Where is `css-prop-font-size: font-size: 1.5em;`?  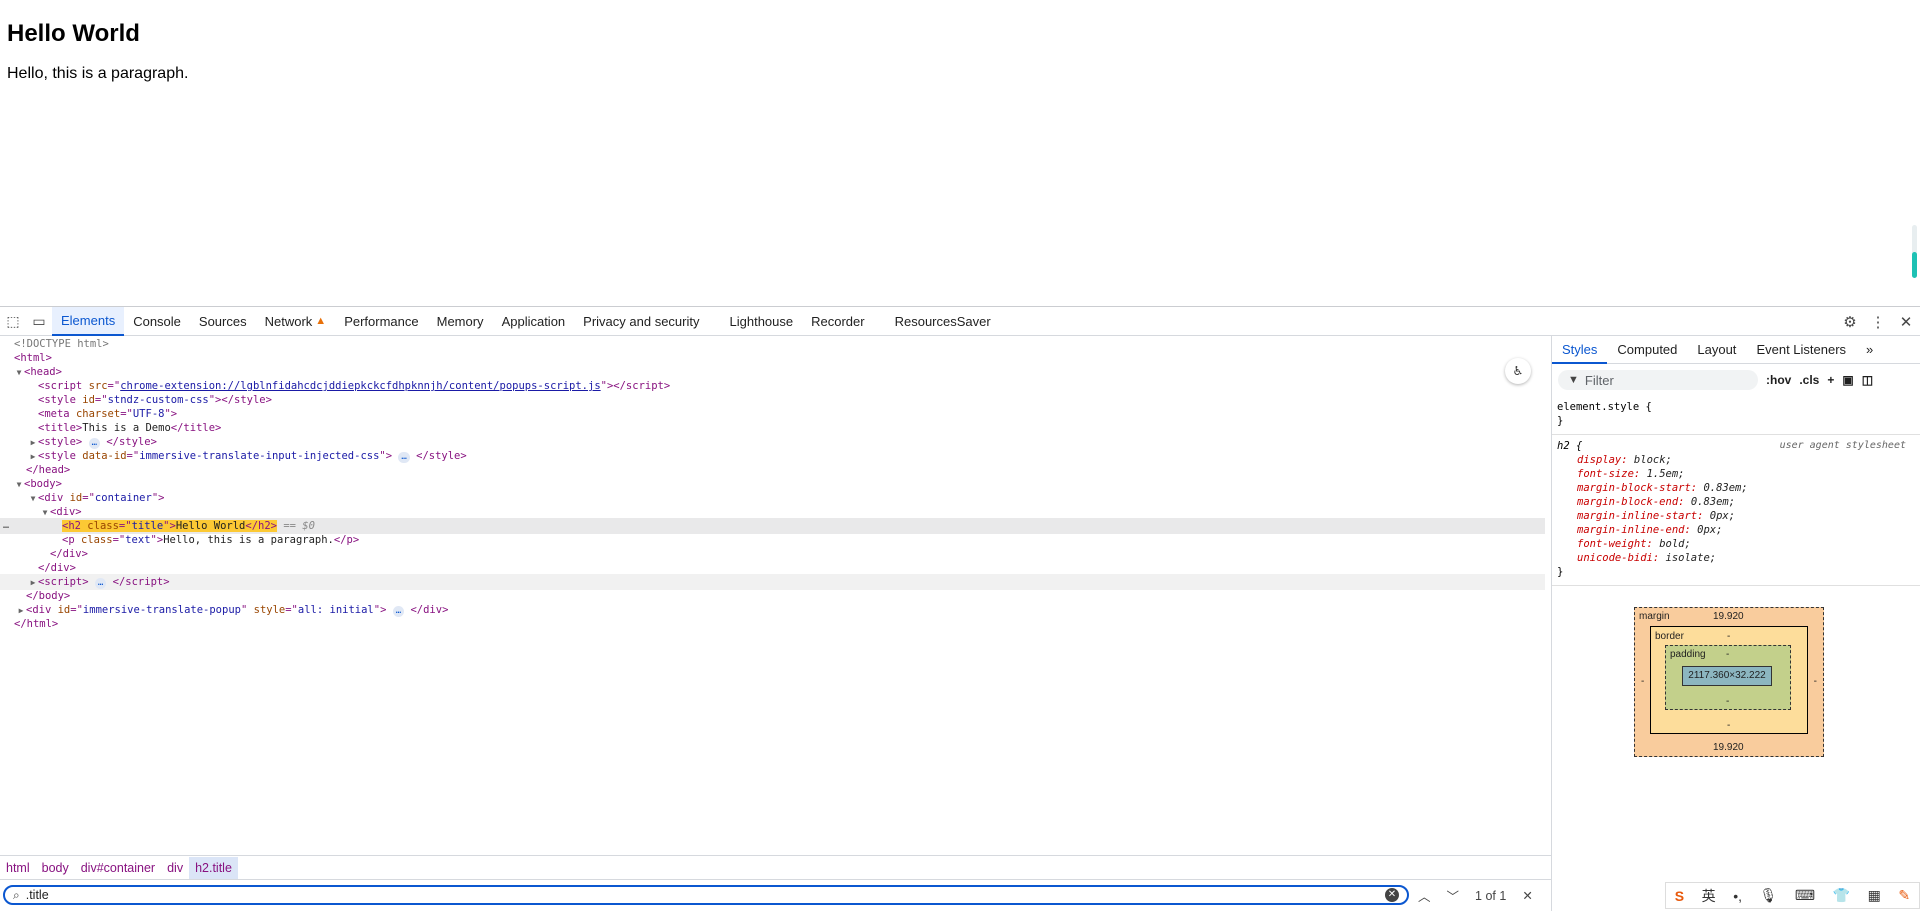
css-prop-font-size: font-size: 1.5em; is located at coordinates (1738, 474).